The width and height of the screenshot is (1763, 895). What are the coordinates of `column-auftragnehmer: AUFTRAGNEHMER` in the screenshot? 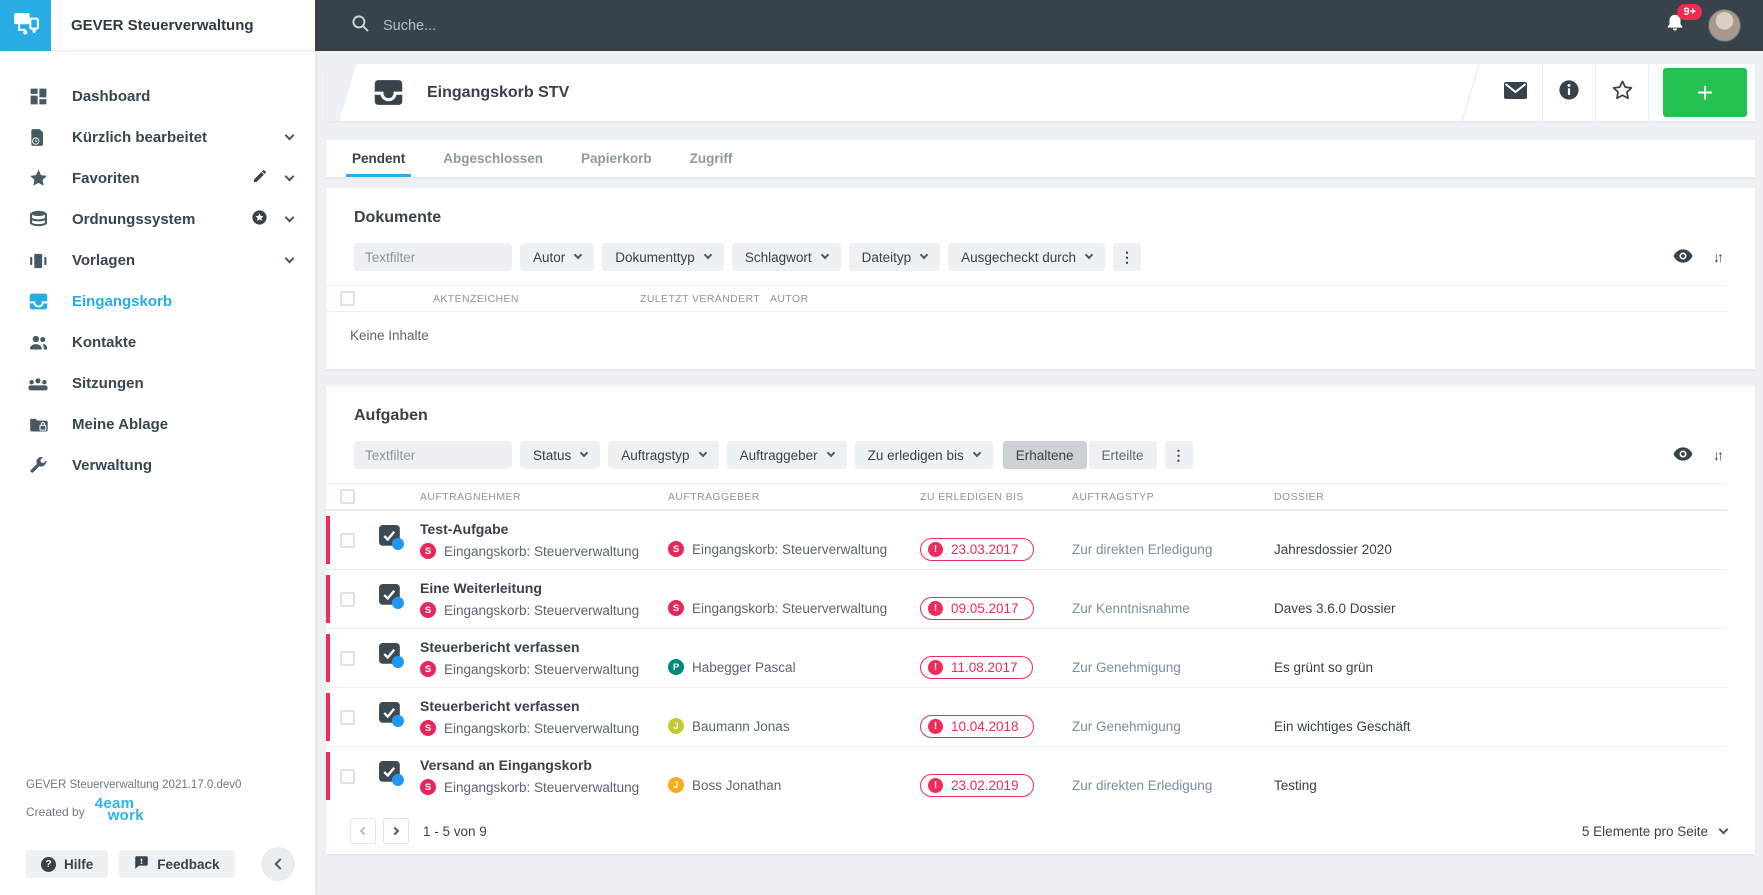 It's located at (470, 496).